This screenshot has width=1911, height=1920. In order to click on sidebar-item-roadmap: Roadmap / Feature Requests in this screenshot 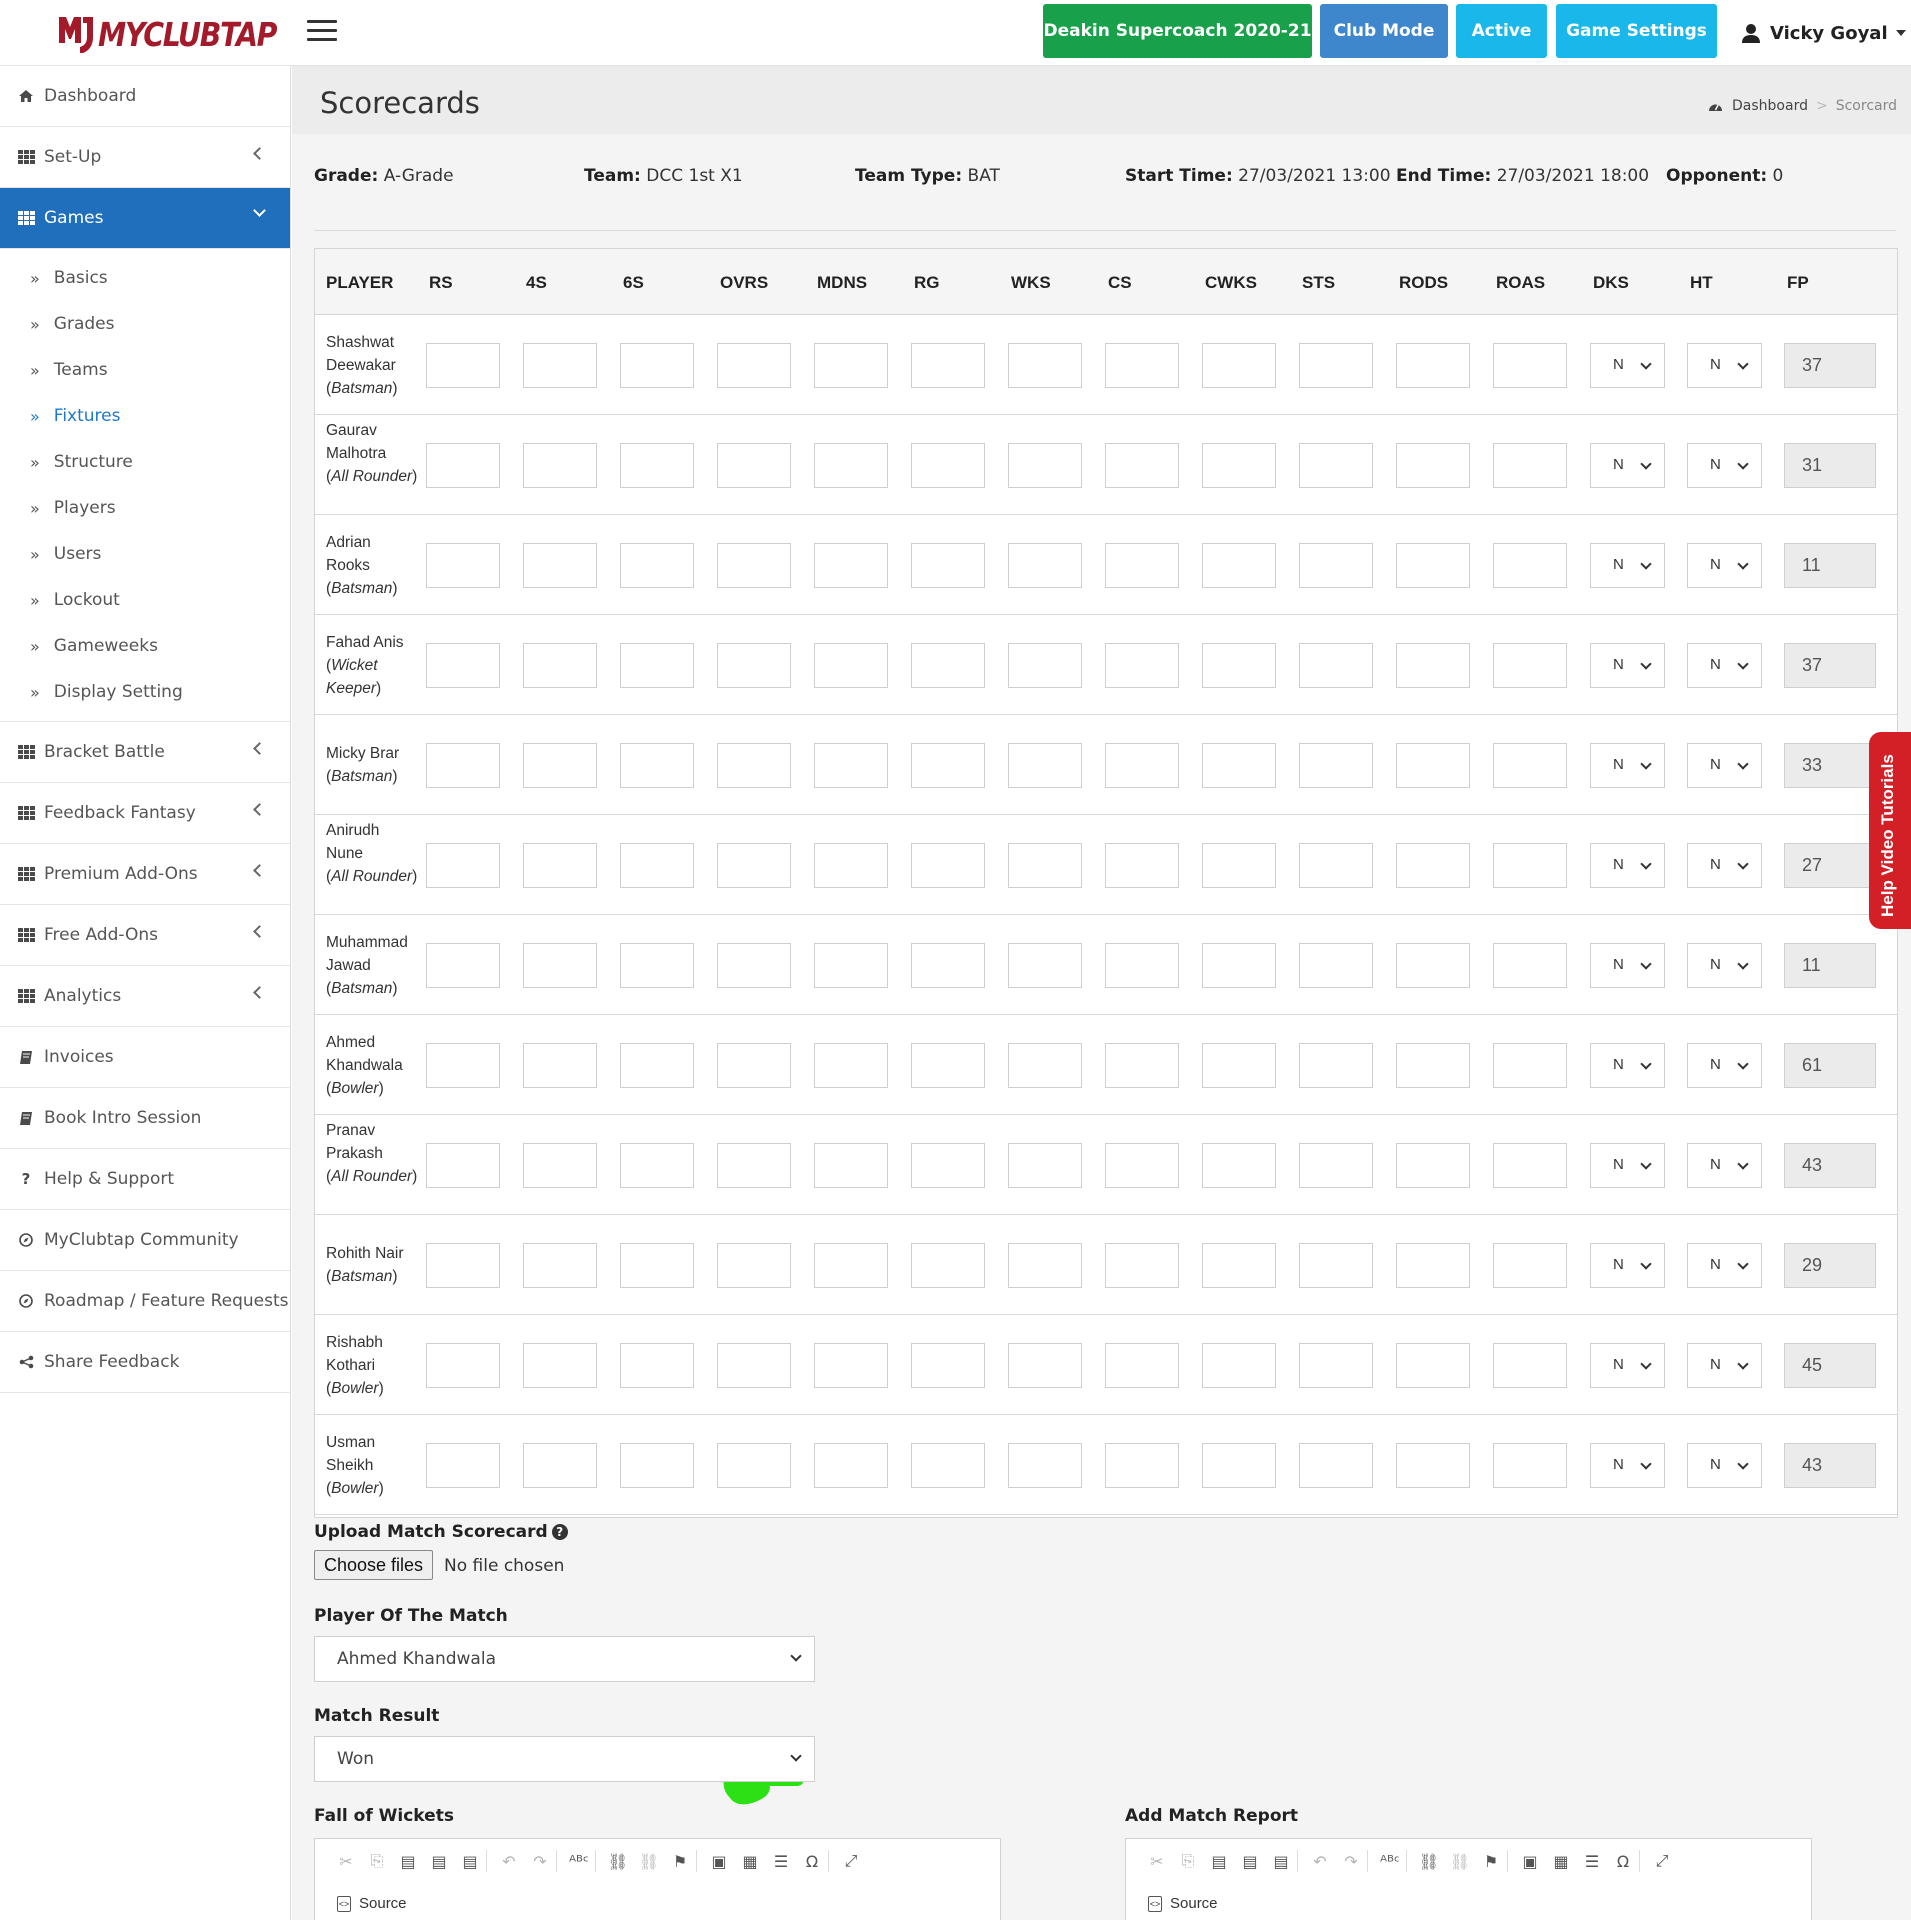, I will do `click(145, 1301)`.